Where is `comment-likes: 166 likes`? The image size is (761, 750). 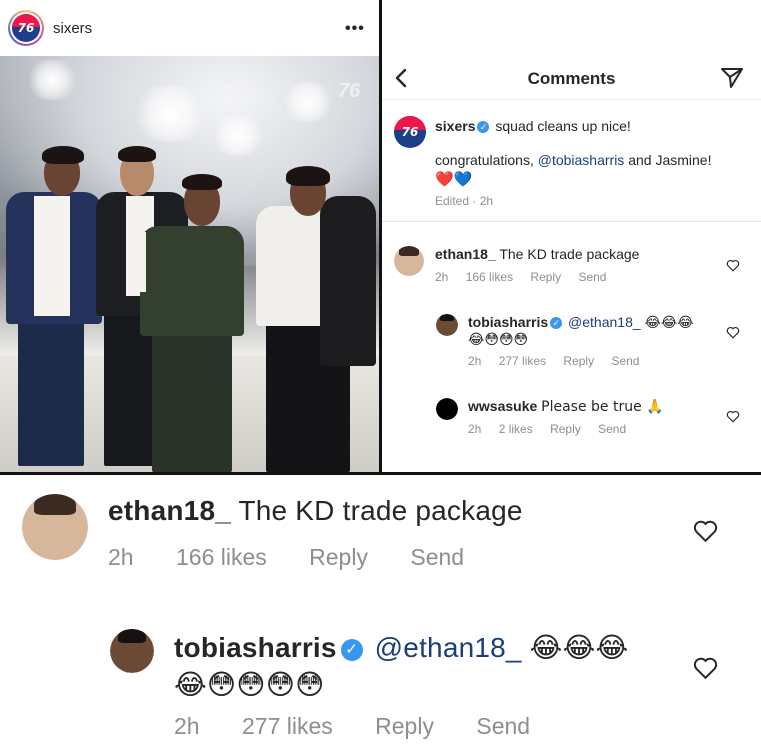
comment-likes: 166 likes is located at coordinates (489, 277).